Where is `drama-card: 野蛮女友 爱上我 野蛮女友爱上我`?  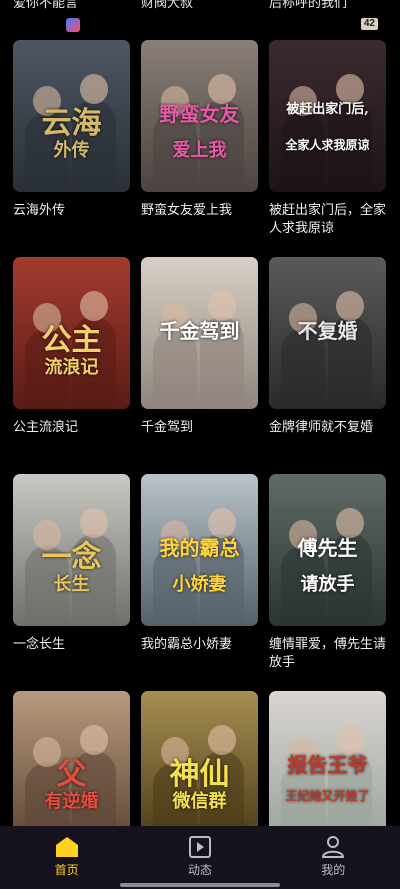 drama-card: 野蛮女友 爱上我 野蛮女友爱上我 is located at coordinates (199, 148).